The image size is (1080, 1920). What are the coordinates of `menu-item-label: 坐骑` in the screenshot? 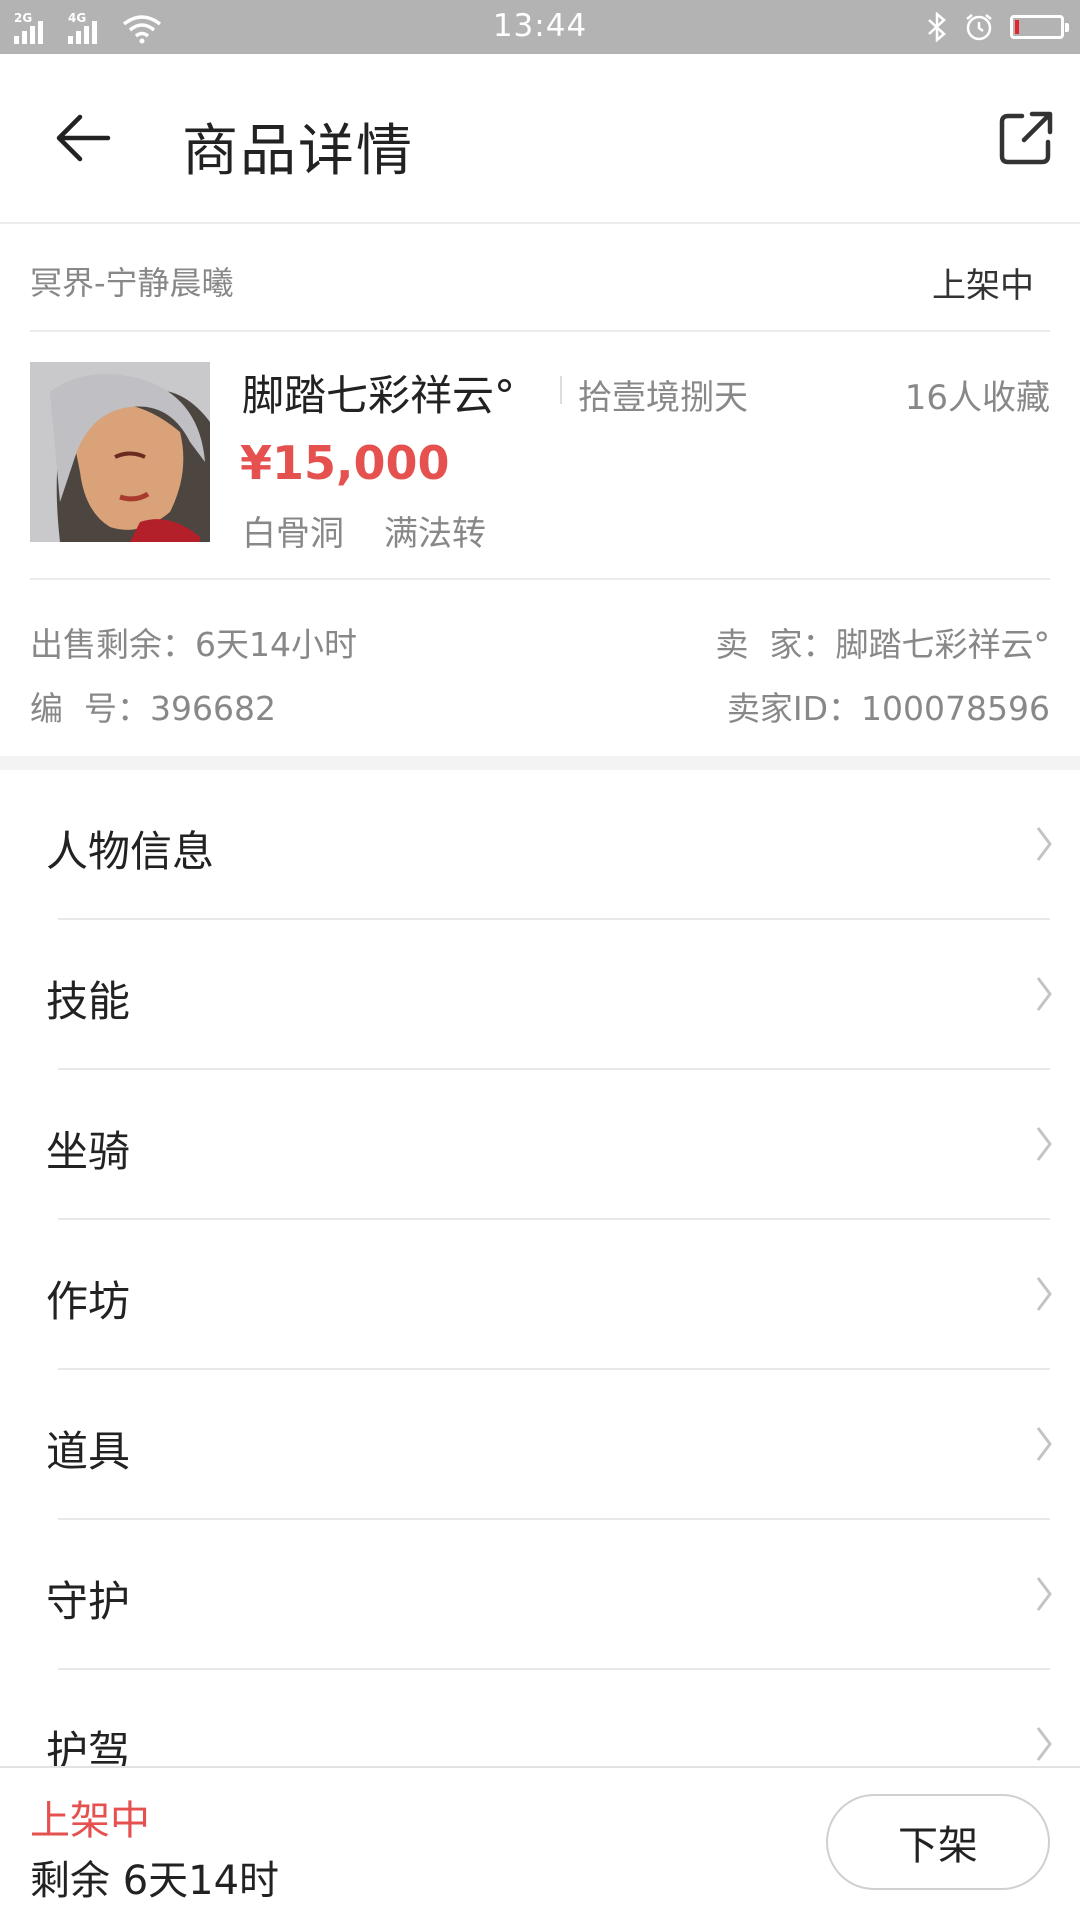 It's located at (88, 1151).